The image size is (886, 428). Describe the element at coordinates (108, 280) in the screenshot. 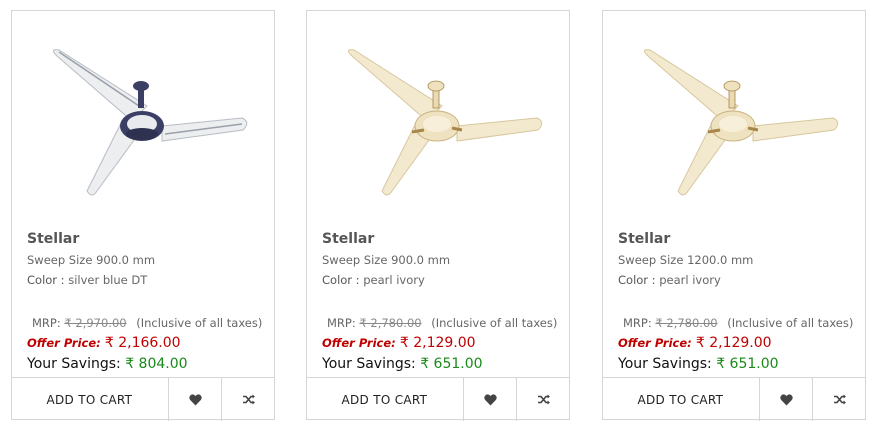

I see `color-value: silver blue DT` at that location.